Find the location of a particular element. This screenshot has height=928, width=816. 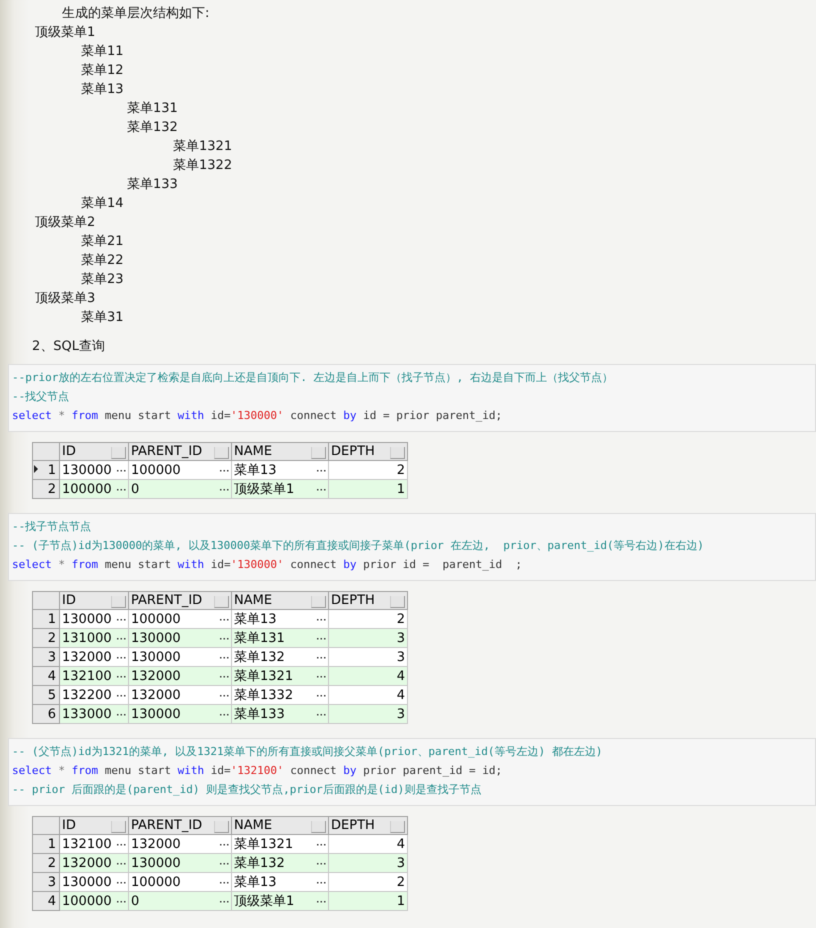

table-cell: 2 is located at coordinates (368, 619).